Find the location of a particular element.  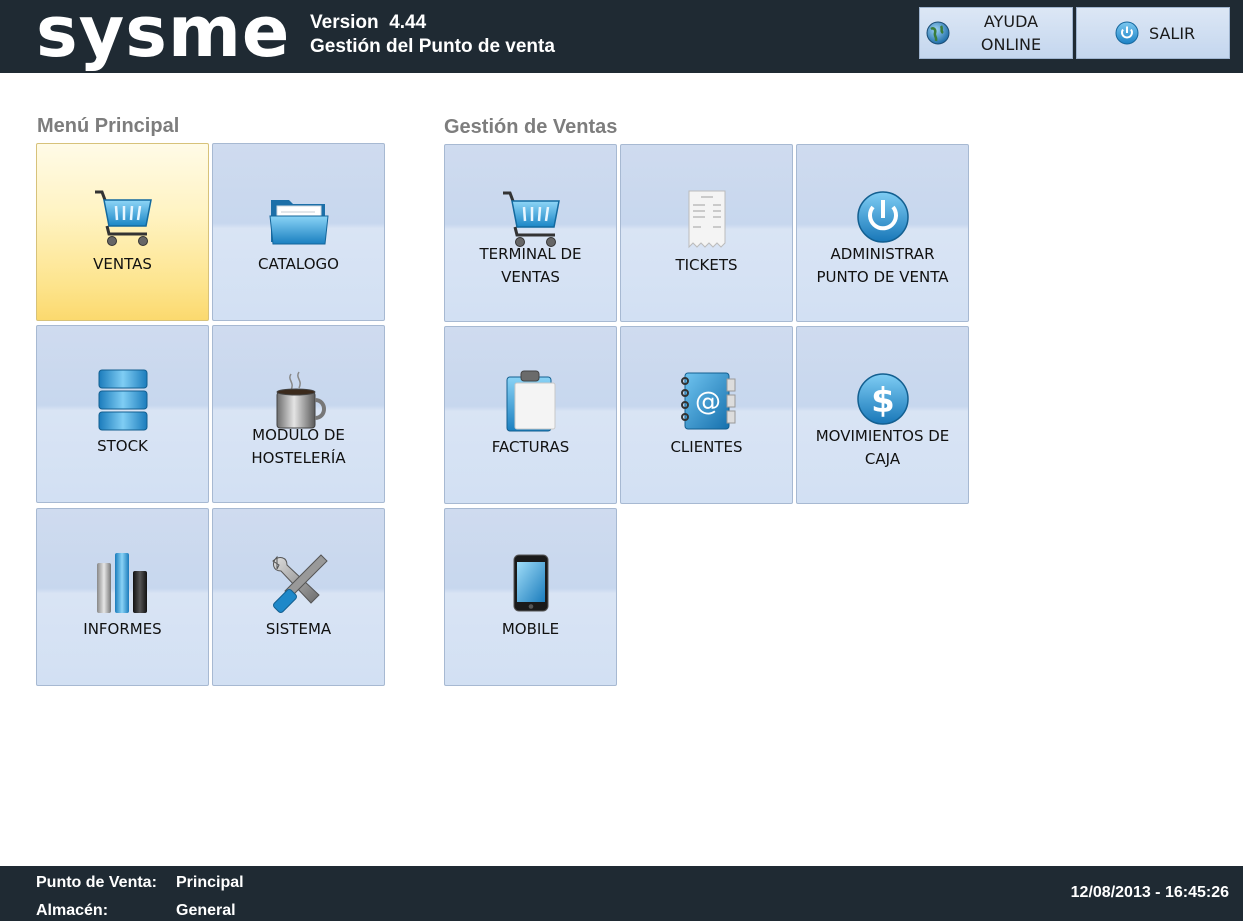

tile-movimientos-caja: $ MOVIMIENTOS DE CAJA is located at coordinates (882, 415).